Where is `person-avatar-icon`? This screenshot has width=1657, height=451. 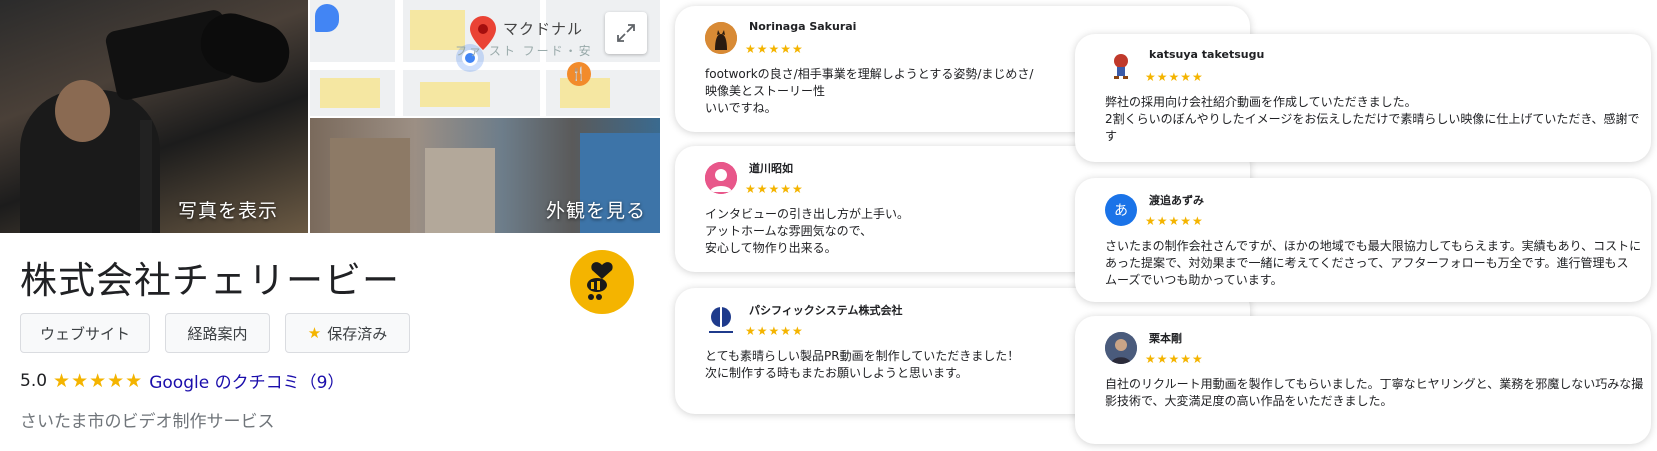 person-avatar-icon is located at coordinates (721, 178).